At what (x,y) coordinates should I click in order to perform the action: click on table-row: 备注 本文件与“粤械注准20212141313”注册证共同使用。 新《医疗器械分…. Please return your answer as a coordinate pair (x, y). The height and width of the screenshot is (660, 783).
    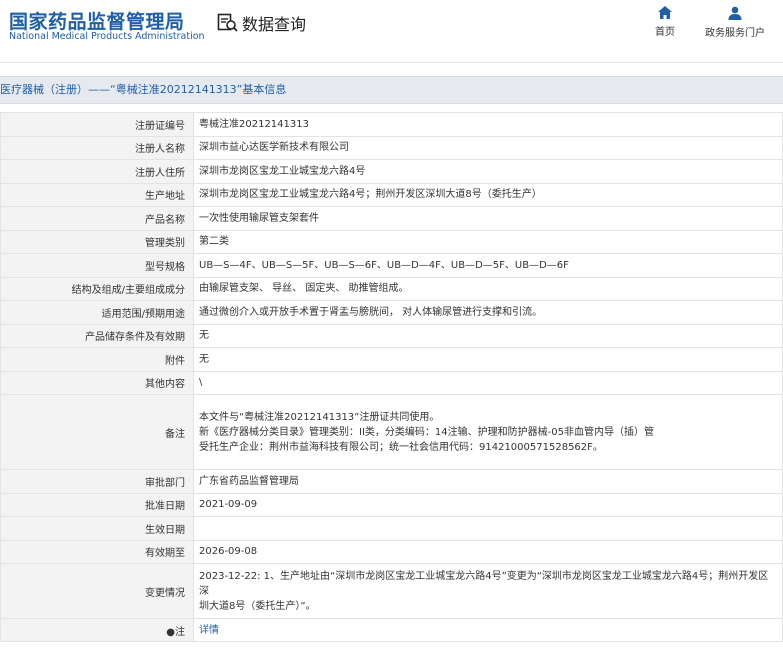
    Looking at the image, I should click on (391, 432).